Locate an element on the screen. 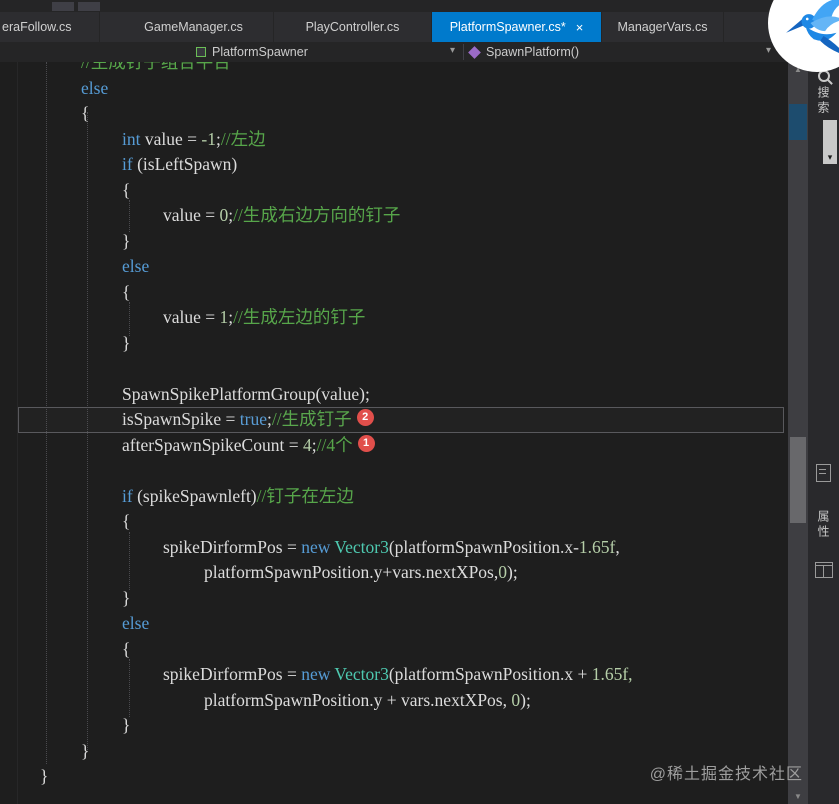 Image resolution: width=839 pixels, height=804 pixels. tab-label: ManagerVars.cs is located at coordinates (662, 27).